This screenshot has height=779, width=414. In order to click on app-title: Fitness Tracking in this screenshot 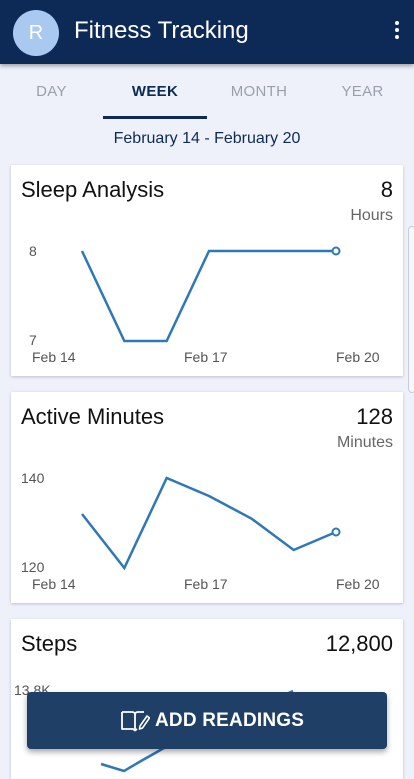, I will do `click(161, 30)`.